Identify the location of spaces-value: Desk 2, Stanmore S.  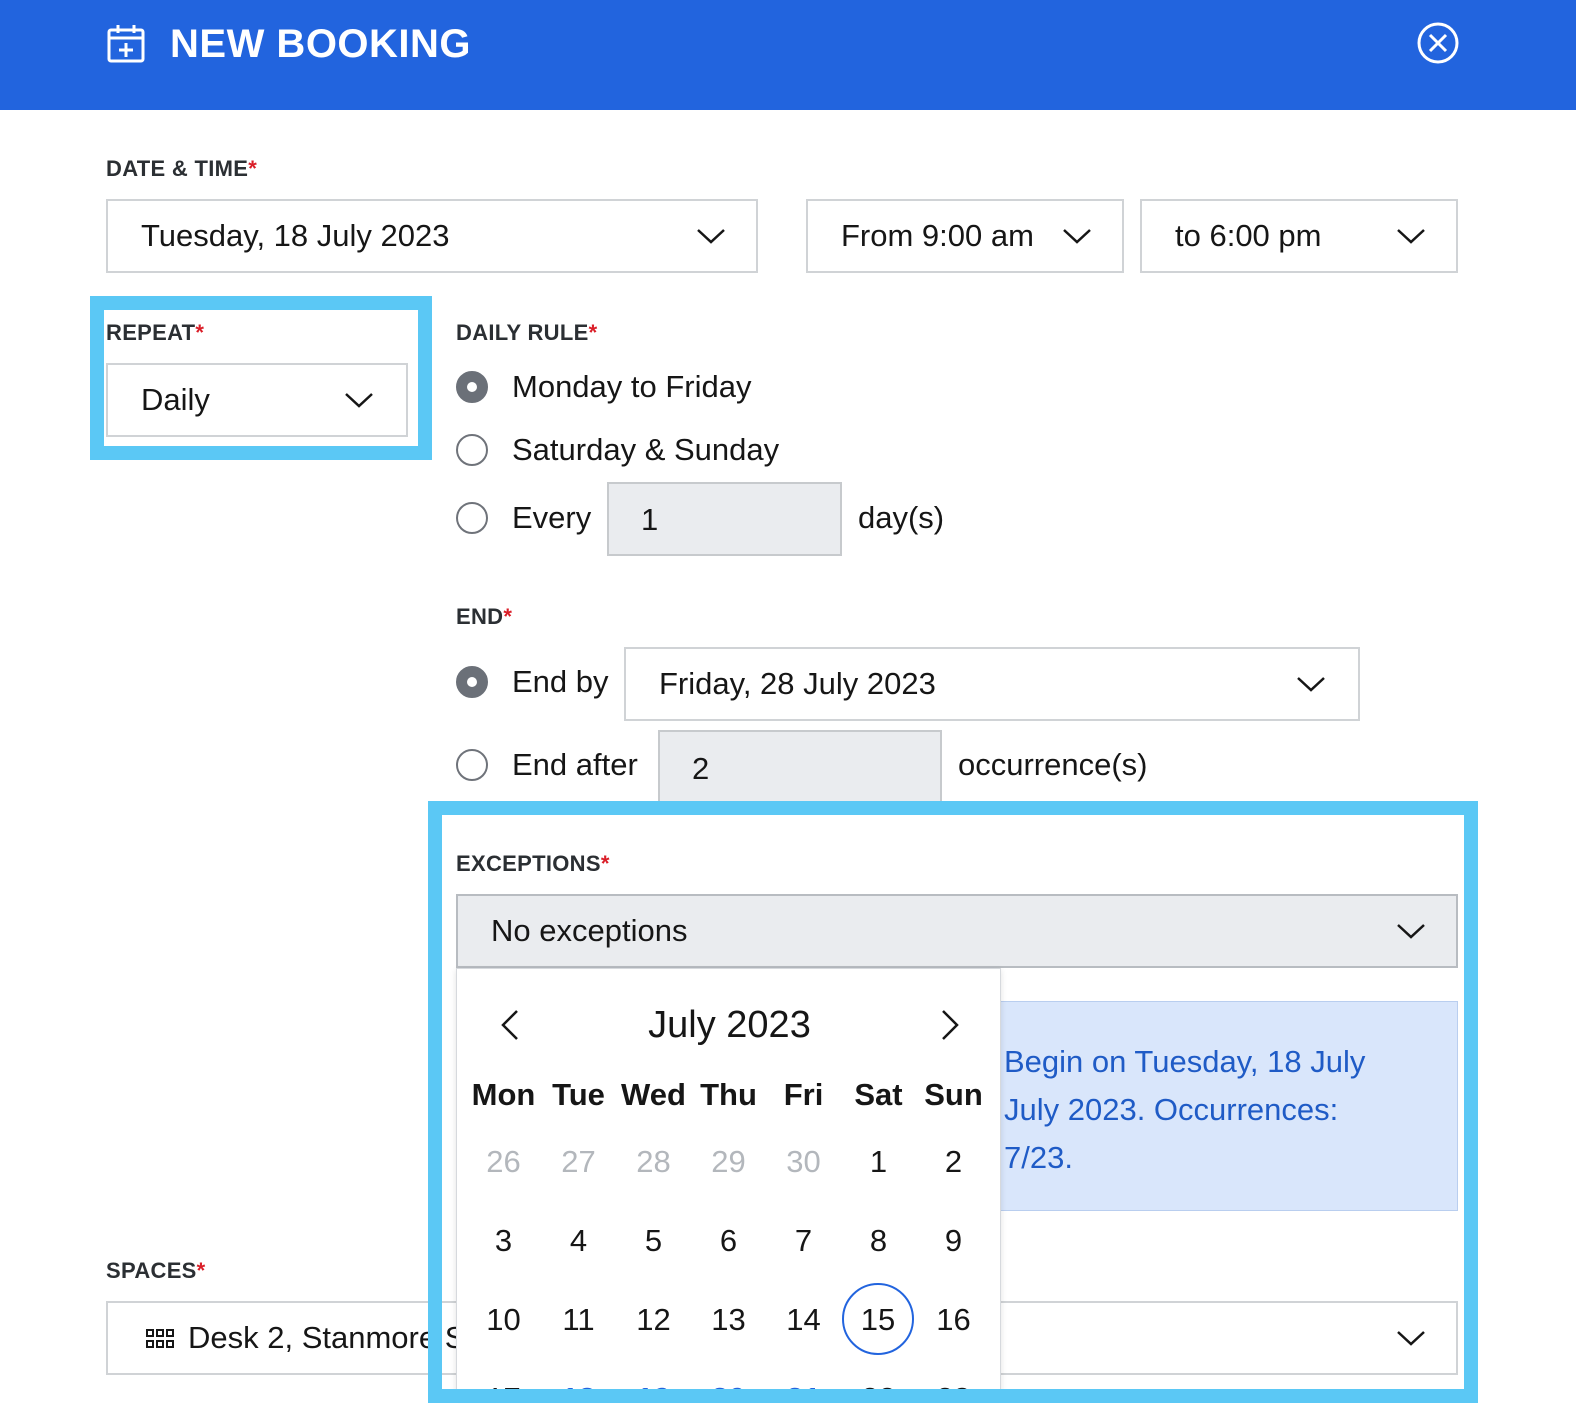
(327, 1337).